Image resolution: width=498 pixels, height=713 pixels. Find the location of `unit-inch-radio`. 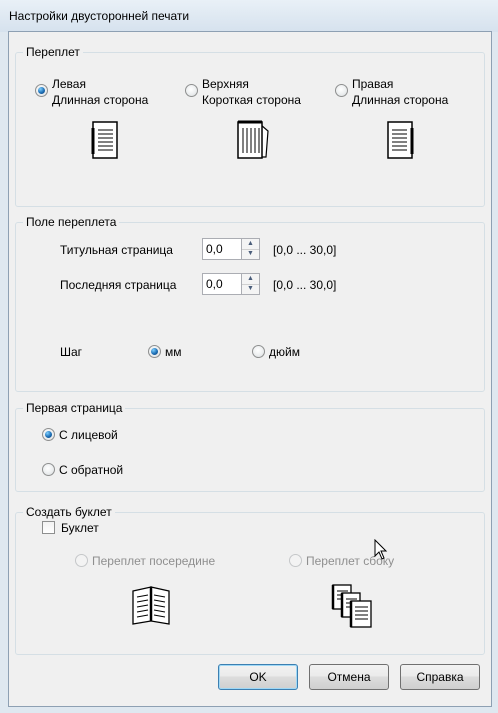

unit-inch-radio is located at coordinates (258, 351).